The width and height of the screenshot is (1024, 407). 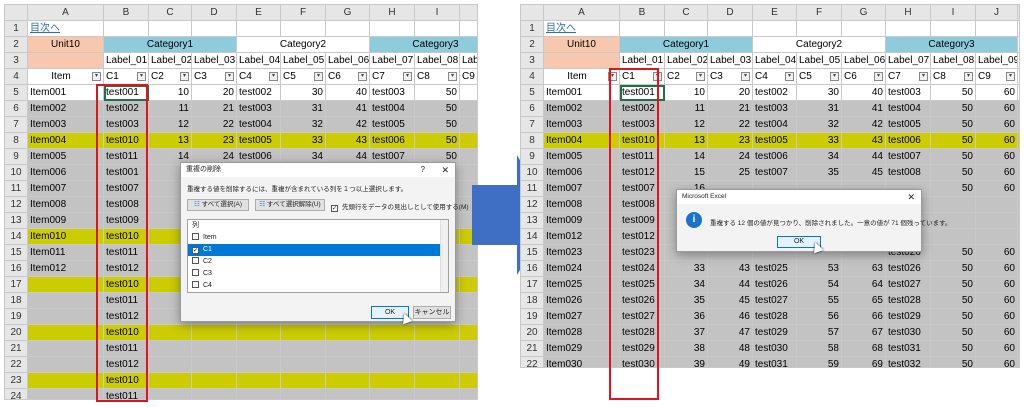 I want to click on value-cell: 13, so click(x=170, y=141).